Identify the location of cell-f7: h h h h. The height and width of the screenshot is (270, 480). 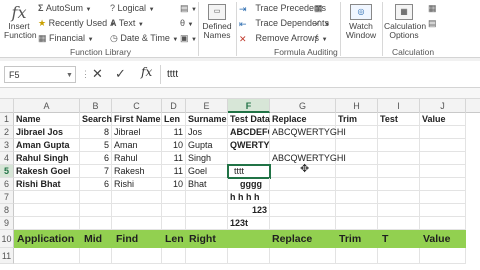
(249, 197).